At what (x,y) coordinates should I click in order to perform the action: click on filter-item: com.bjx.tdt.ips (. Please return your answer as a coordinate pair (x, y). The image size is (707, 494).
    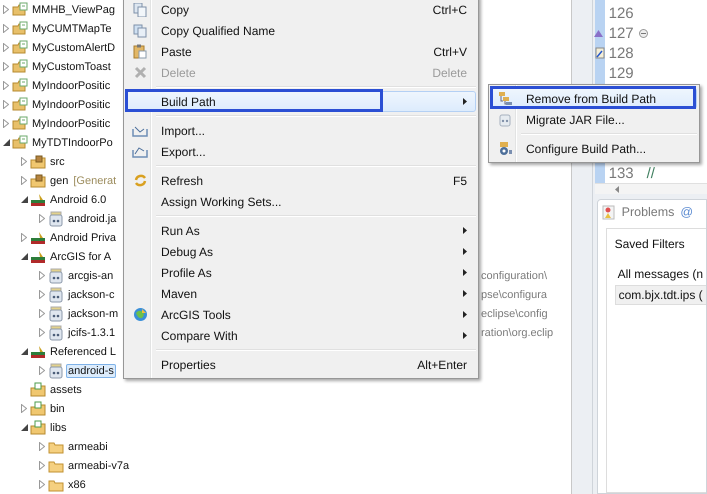
    Looking at the image, I should click on (660, 295).